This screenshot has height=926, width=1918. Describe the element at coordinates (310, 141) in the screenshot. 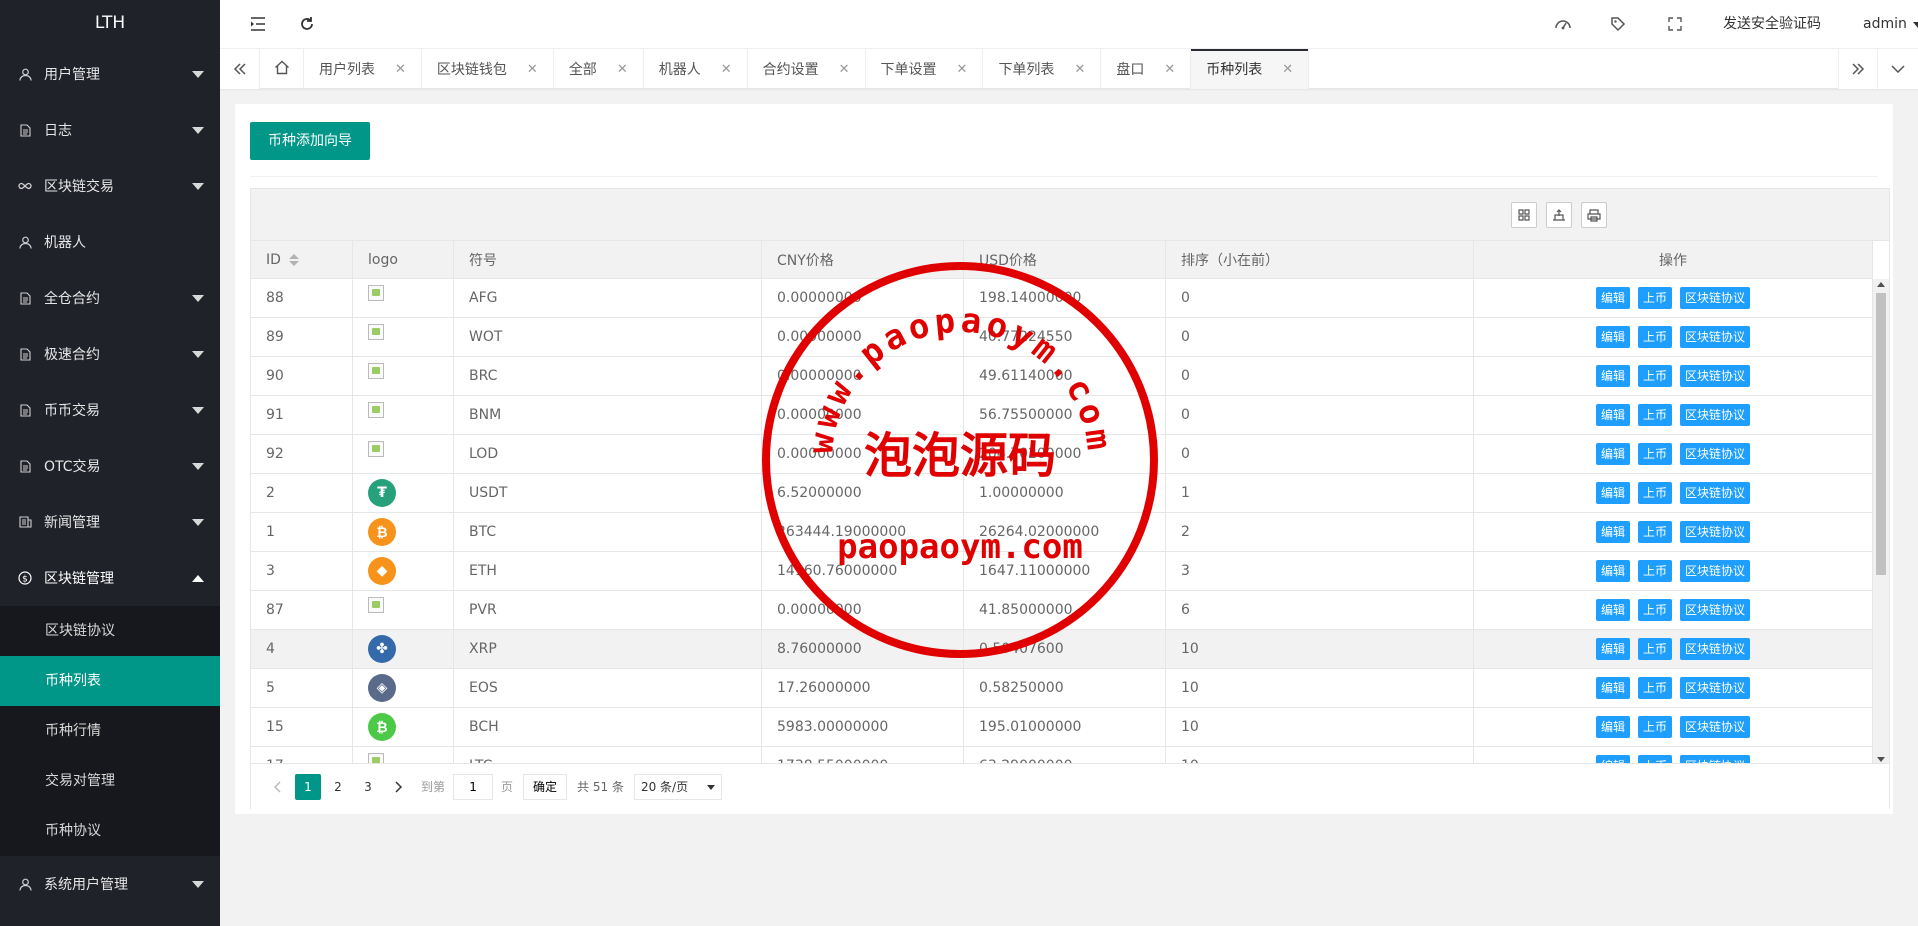

I see `add-coin-wizard-button: 币种添加向导` at that location.